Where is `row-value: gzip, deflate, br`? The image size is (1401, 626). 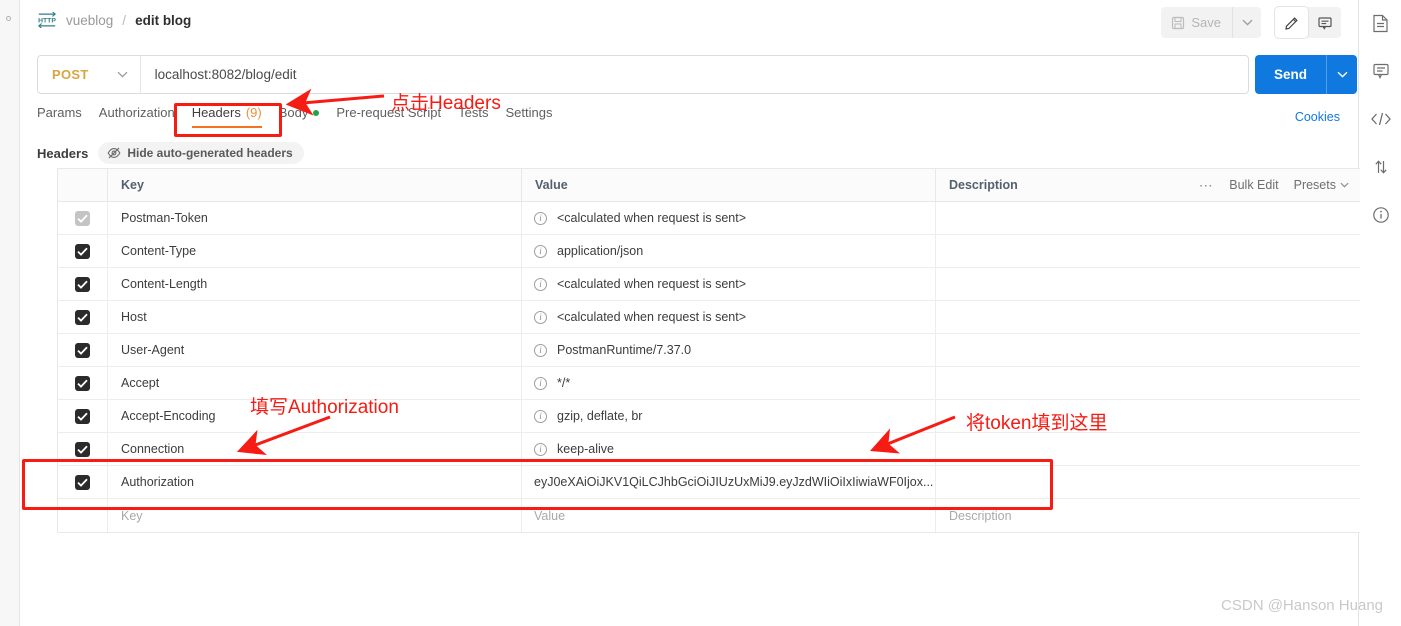
row-value: gzip, deflate, br is located at coordinates (600, 416).